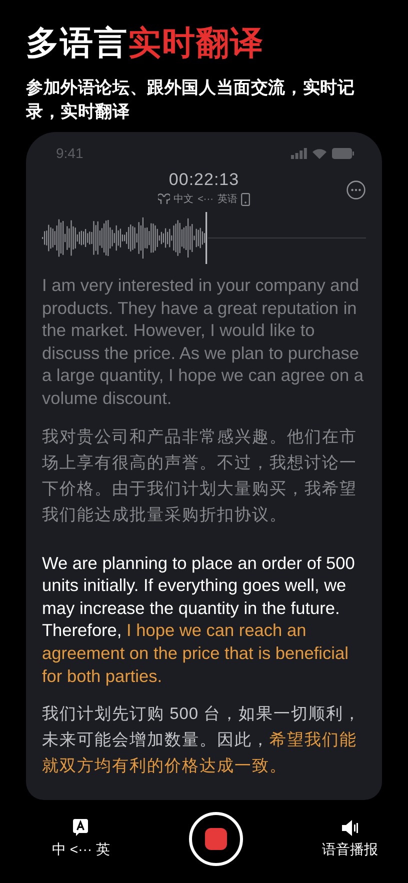  What do you see at coordinates (356, 190) in the screenshot?
I see `more-icon` at bounding box center [356, 190].